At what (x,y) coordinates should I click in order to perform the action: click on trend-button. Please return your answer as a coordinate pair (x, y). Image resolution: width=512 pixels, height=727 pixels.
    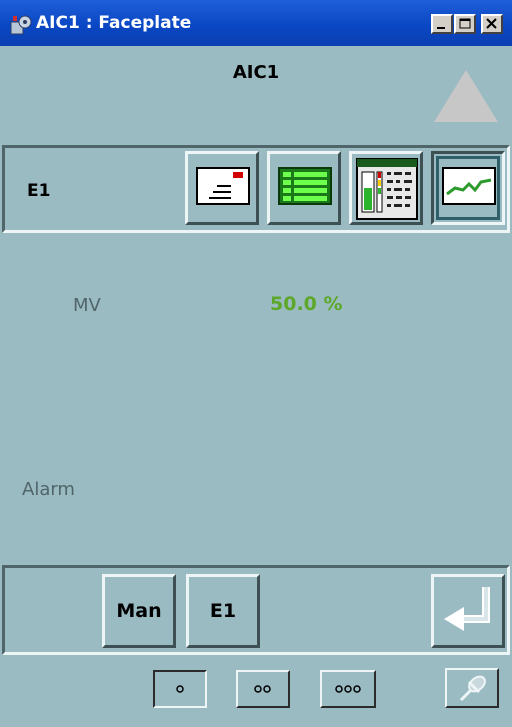
    Looking at the image, I should click on (468, 188).